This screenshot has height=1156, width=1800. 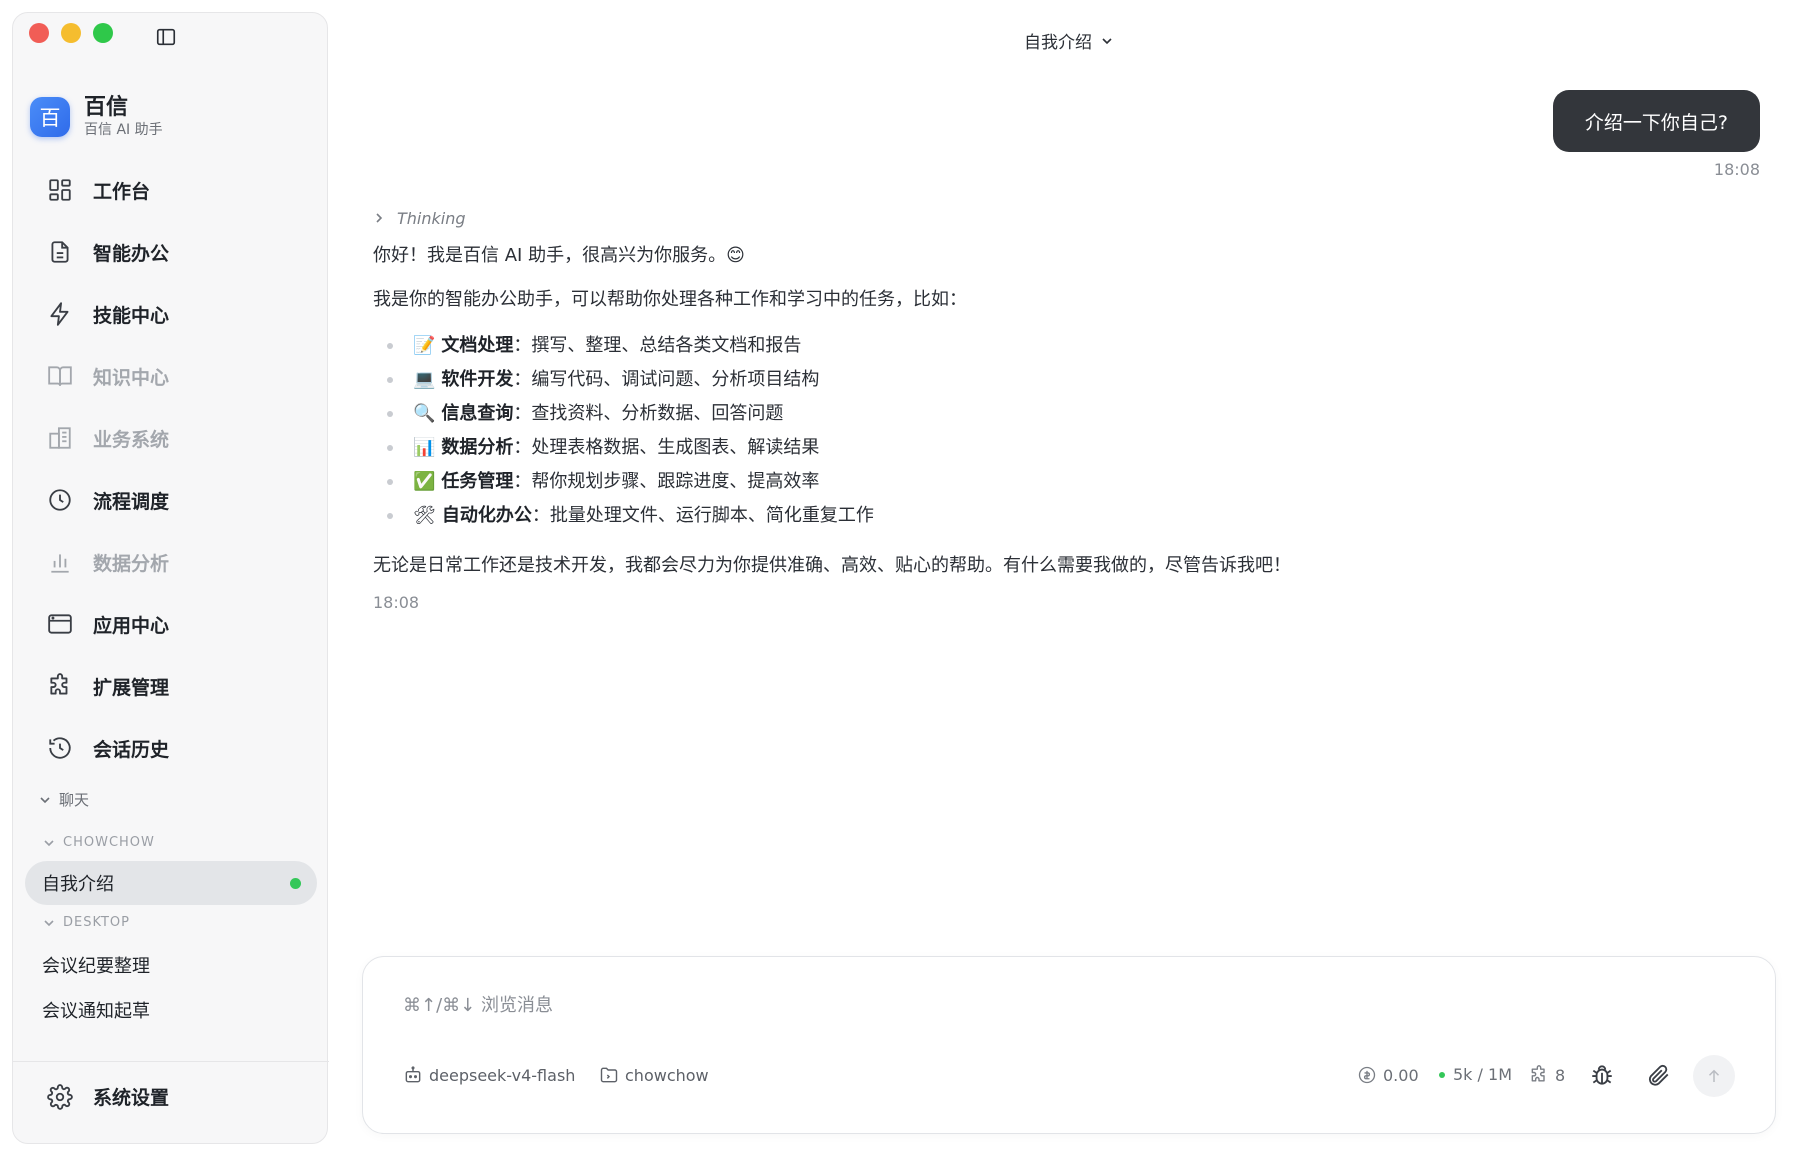 What do you see at coordinates (1560, 1075) in the screenshot?
I see `extensions-count: 8` at bounding box center [1560, 1075].